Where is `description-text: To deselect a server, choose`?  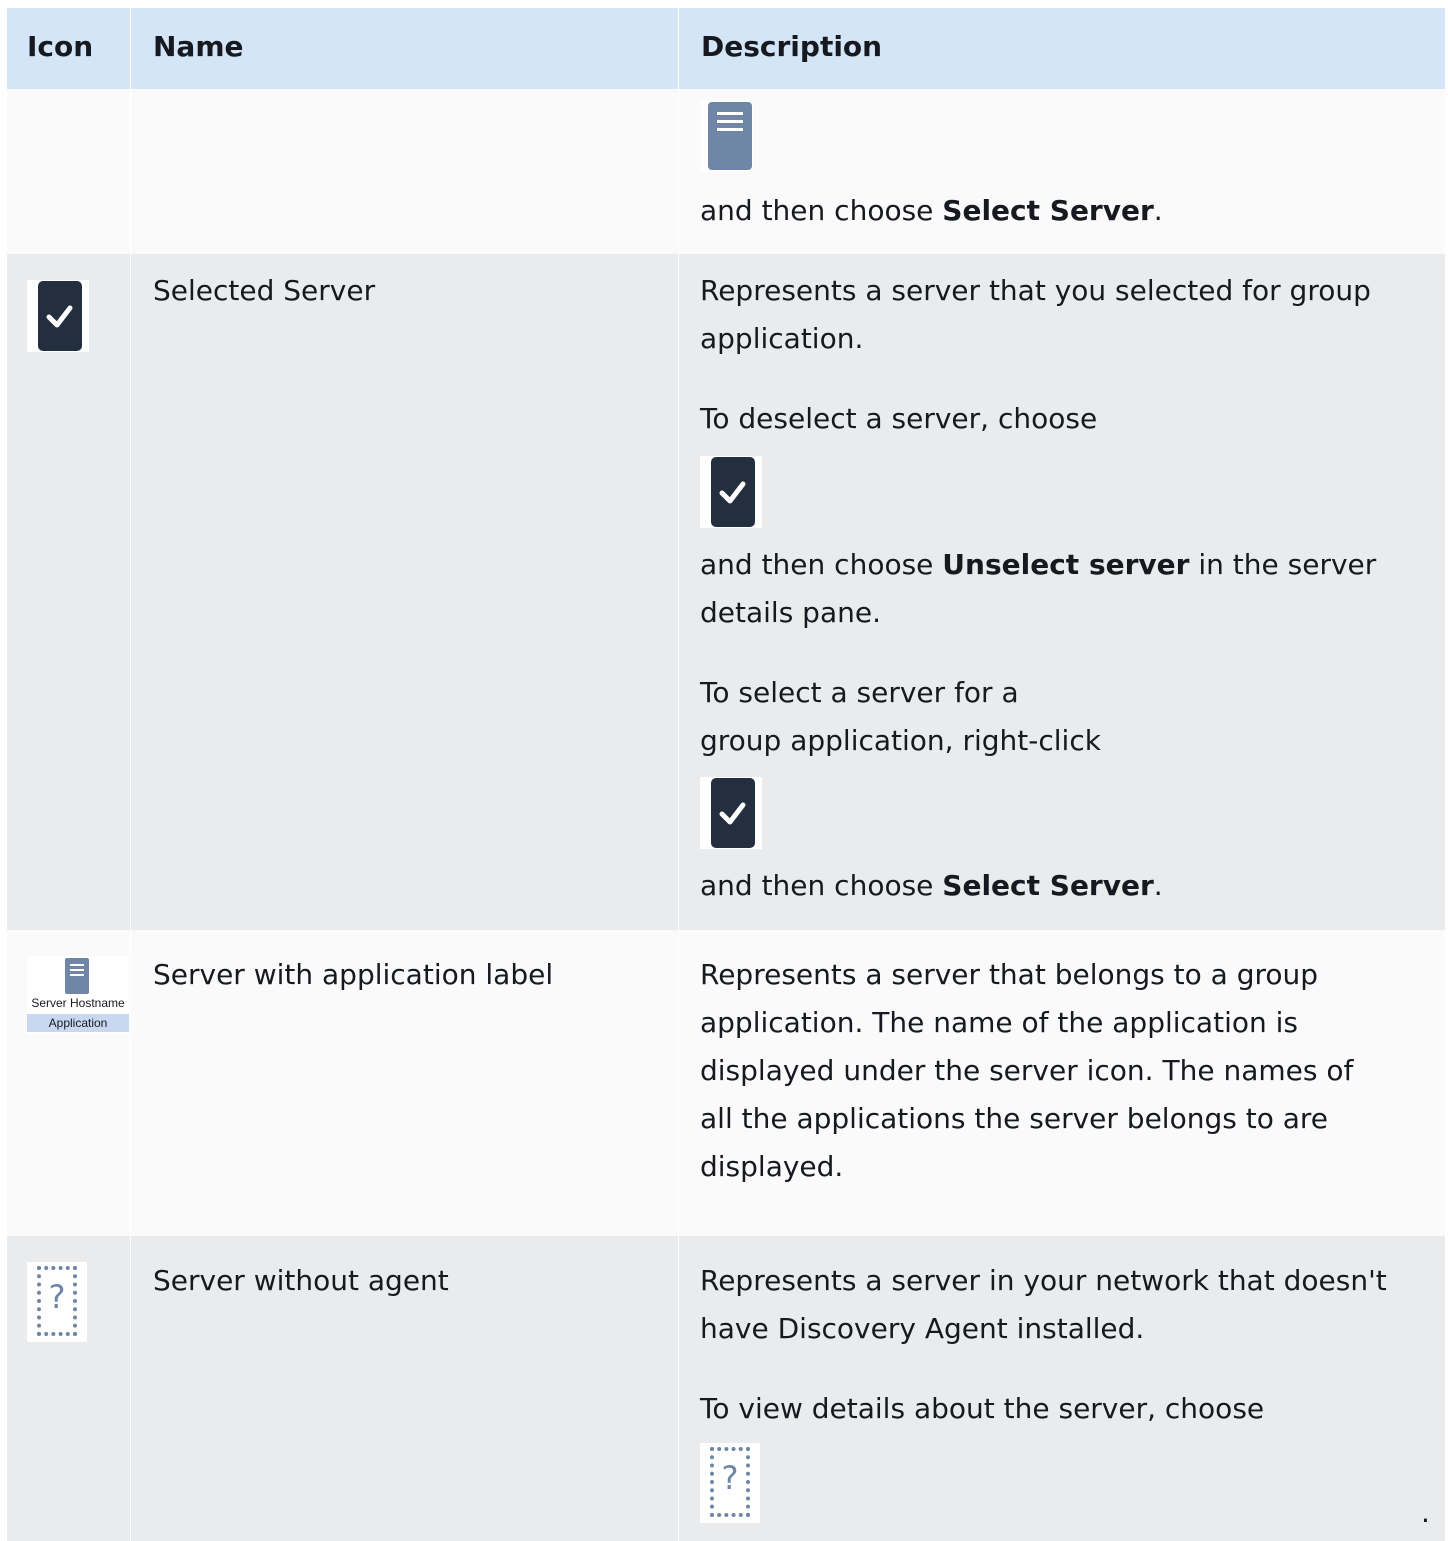 description-text: To deselect a server, choose is located at coordinates (899, 418).